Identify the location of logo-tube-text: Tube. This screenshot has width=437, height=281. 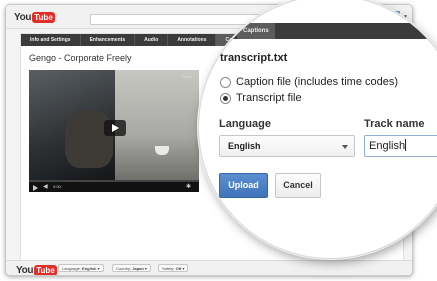
(43, 17).